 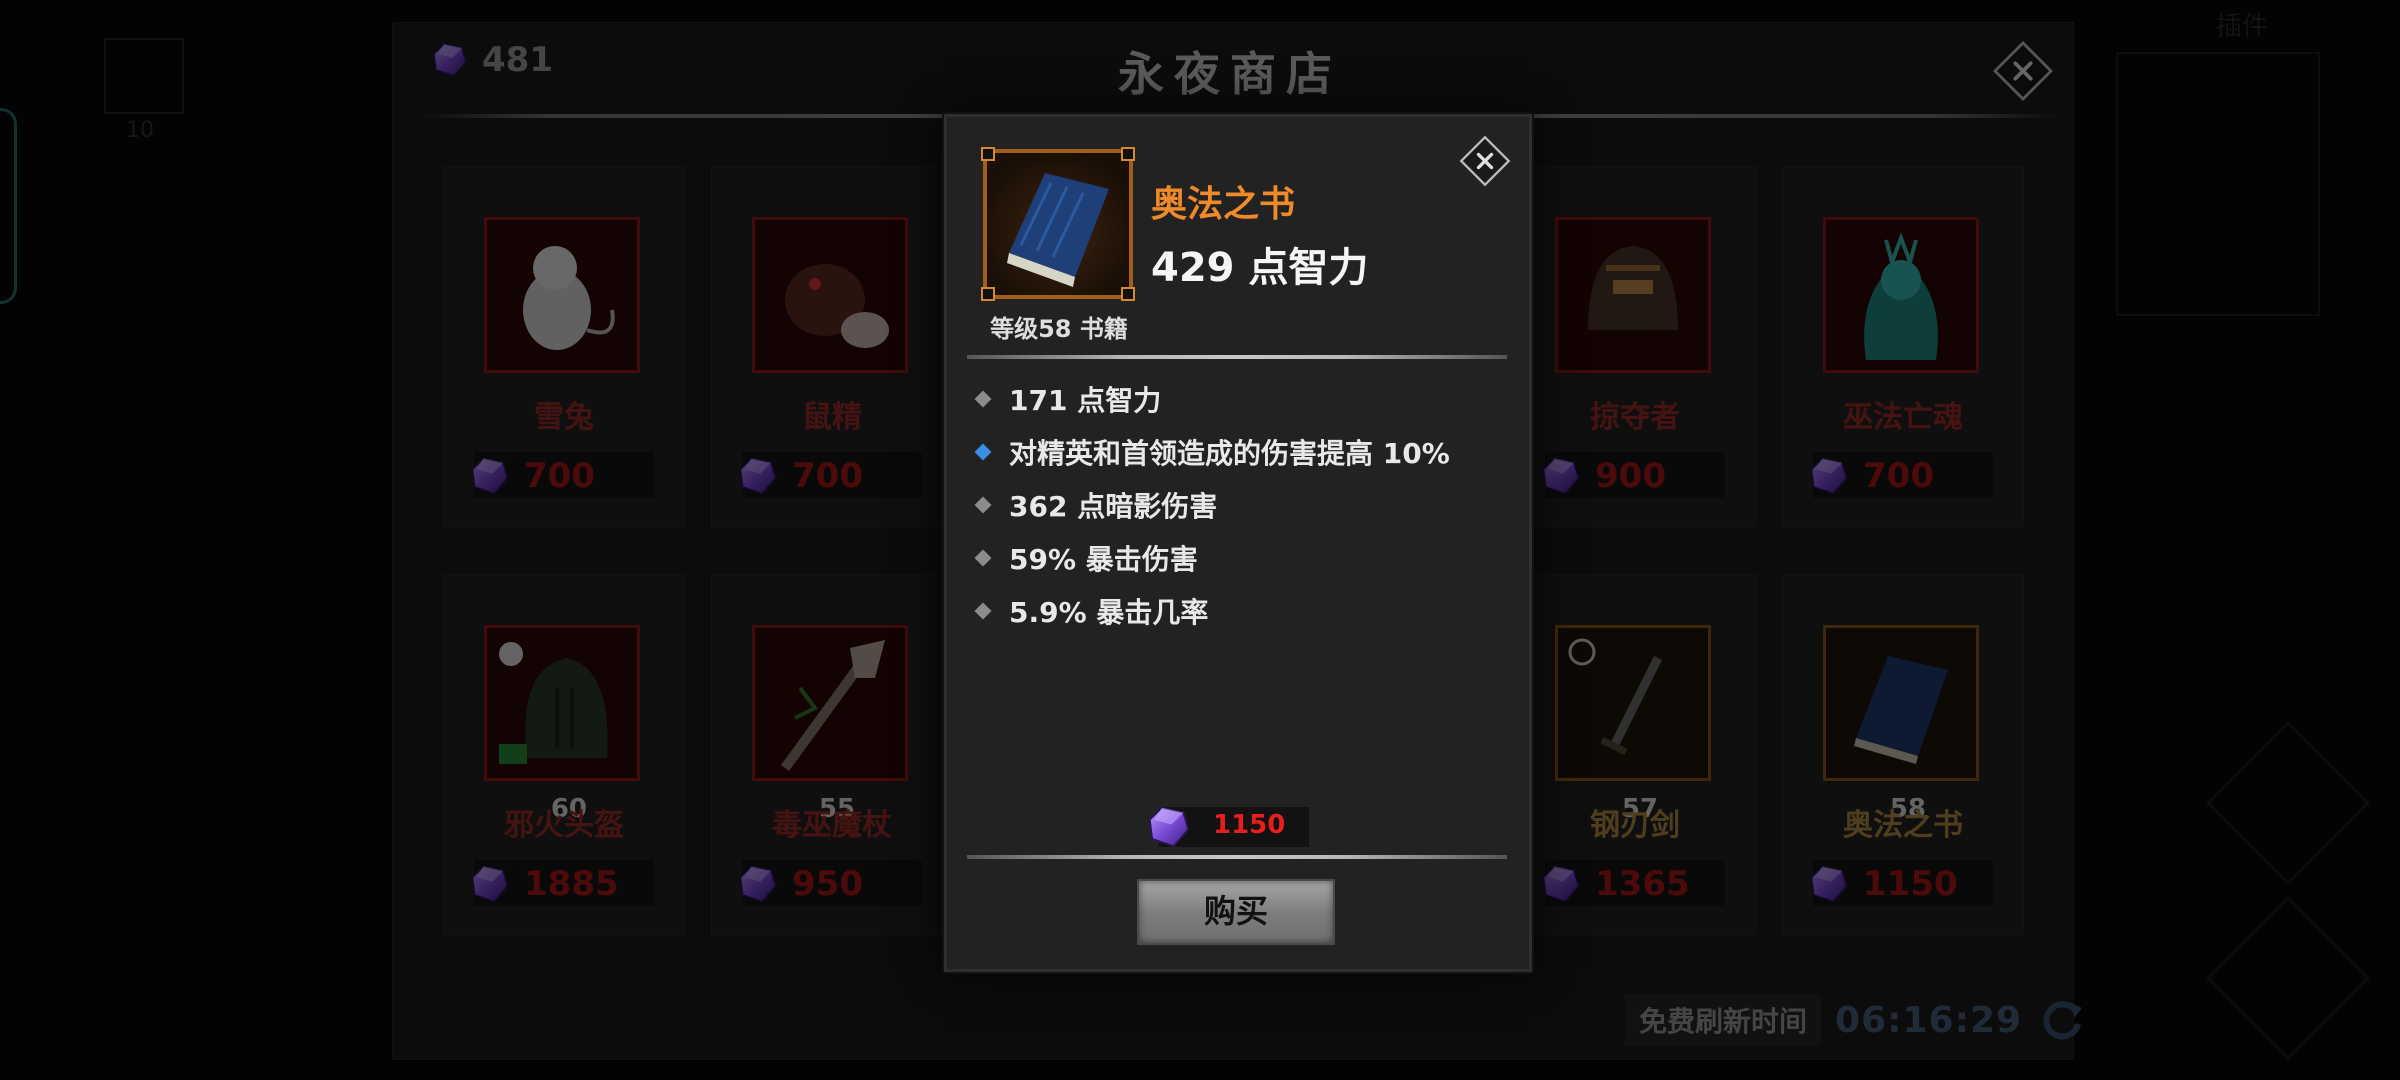 I want to click on stat-text: 对精英和首领造成的伤害提高 10%, so click(x=1229, y=453).